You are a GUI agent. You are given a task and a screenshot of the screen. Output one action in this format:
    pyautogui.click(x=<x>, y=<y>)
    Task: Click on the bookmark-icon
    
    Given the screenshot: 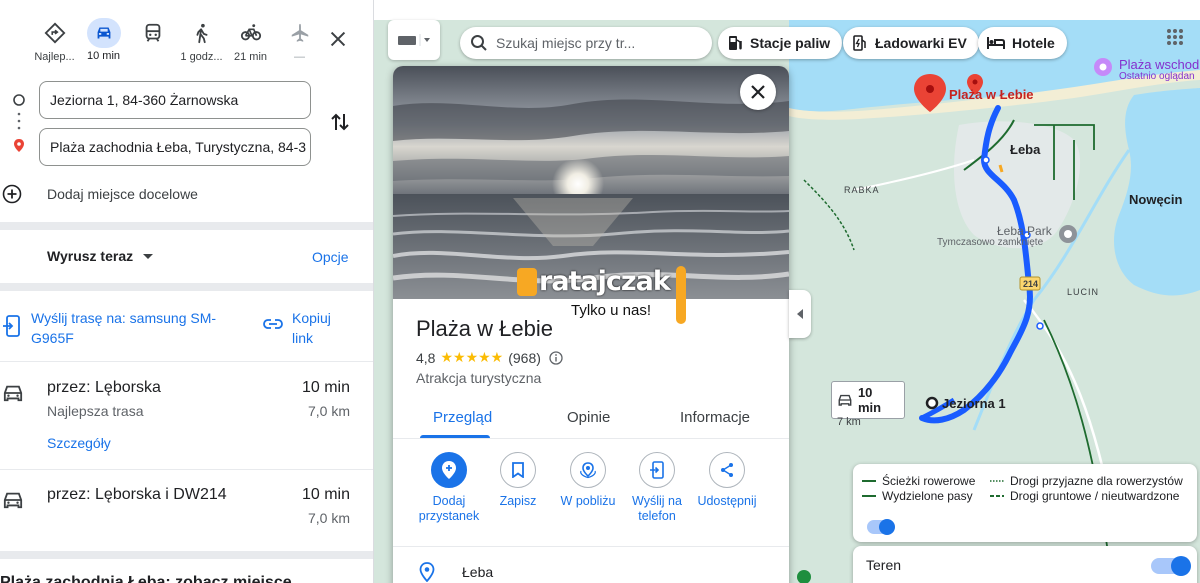 What is the action you would take?
    pyautogui.click(x=518, y=470)
    